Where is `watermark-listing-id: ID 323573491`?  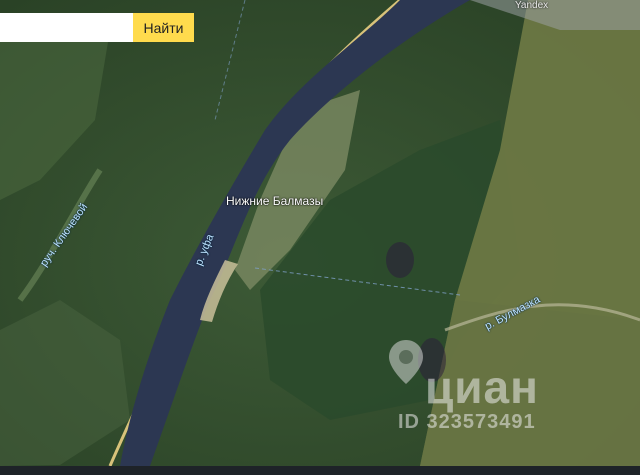
watermark-listing-id: ID 323573491 is located at coordinates (467, 422).